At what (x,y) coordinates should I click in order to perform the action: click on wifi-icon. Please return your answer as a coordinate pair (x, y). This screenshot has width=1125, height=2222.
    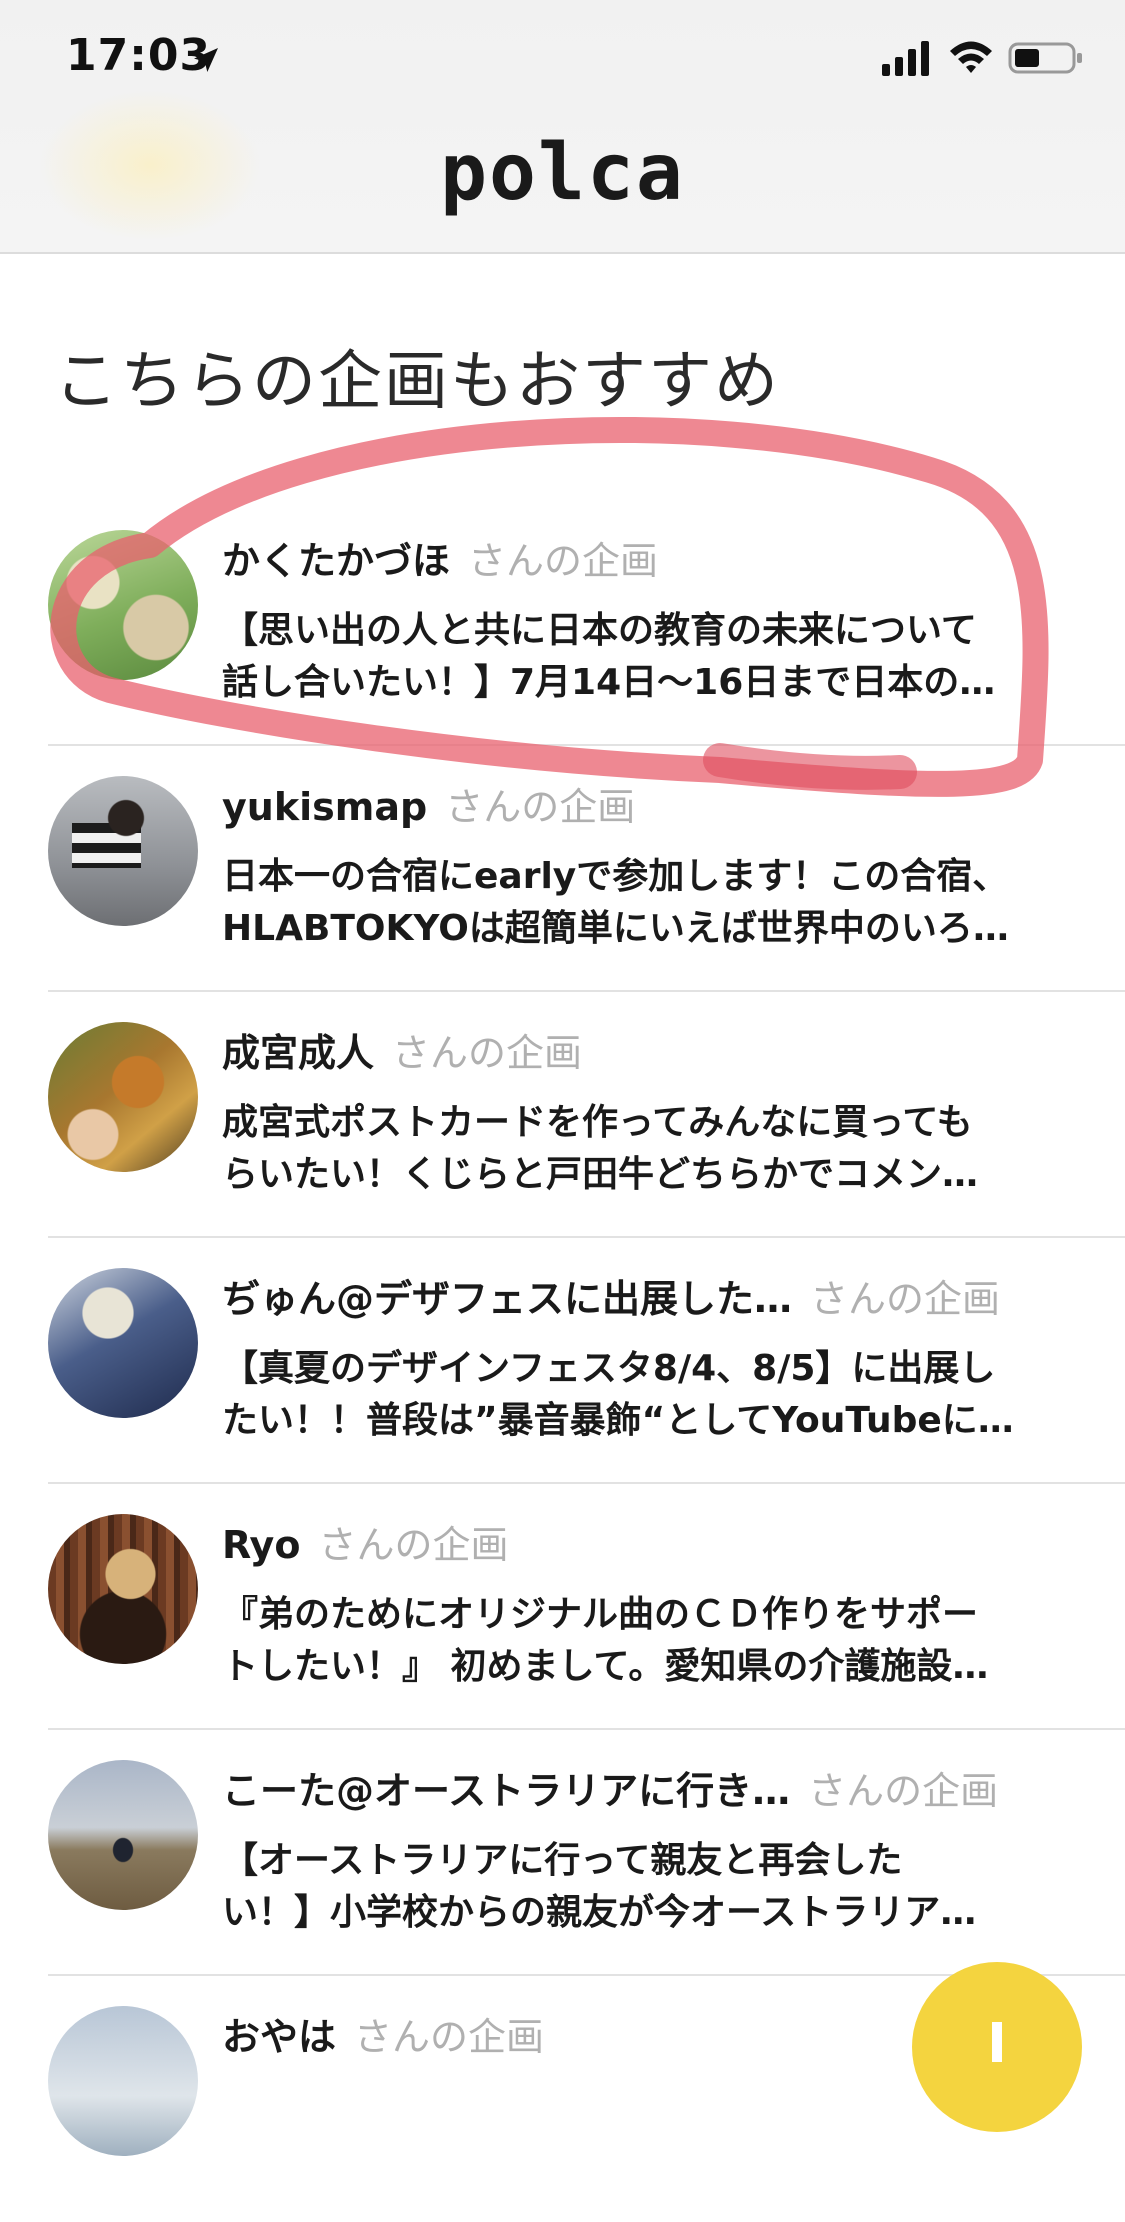
    Looking at the image, I should click on (971, 57).